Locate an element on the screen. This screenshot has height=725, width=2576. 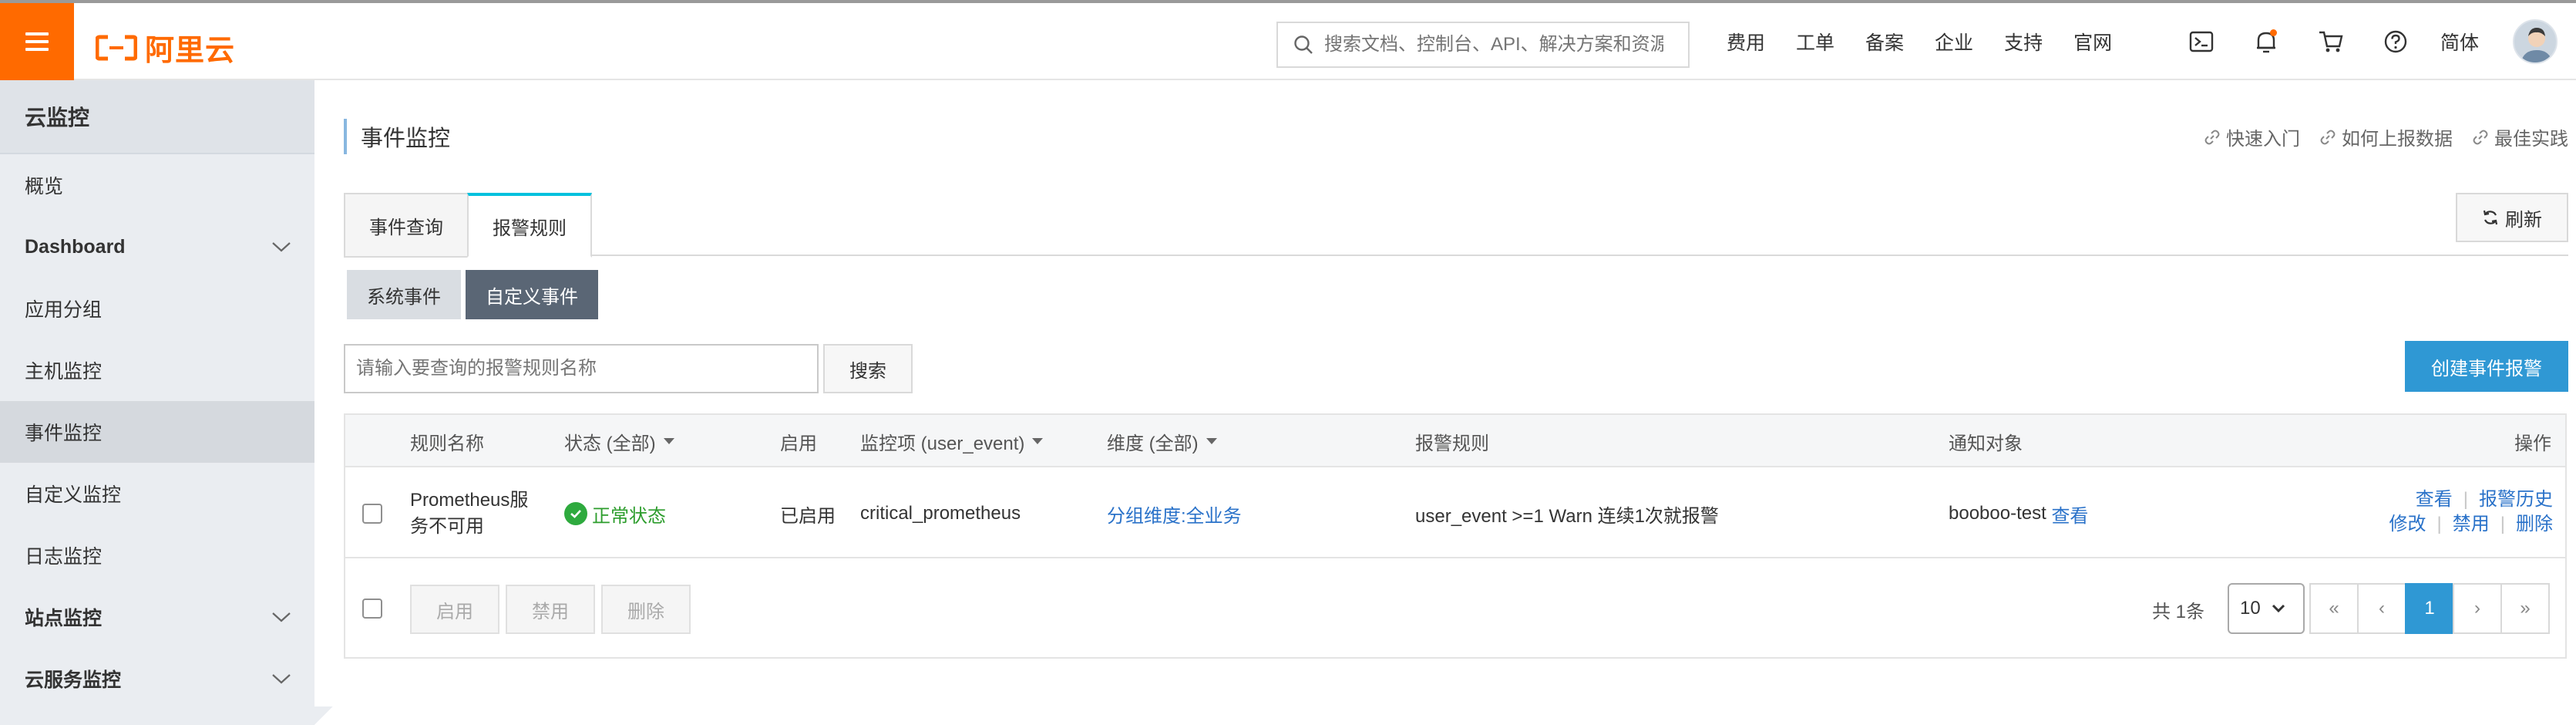
sidebar-item-dashboard: Dashboard is located at coordinates (157, 247).